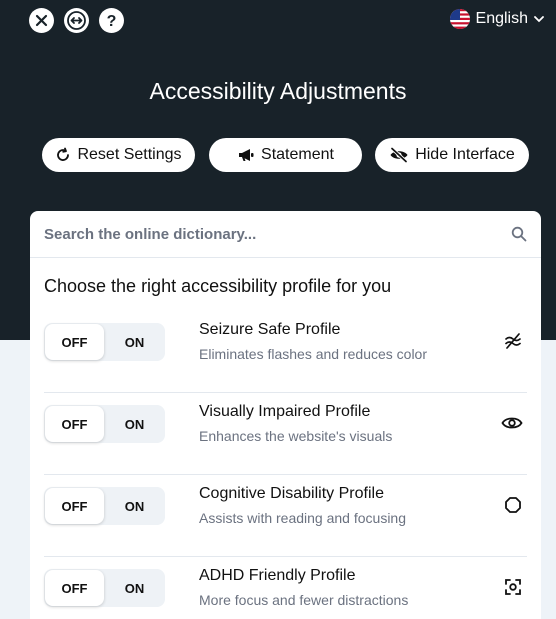 This screenshot has height=619, width=556. I want to click on us-flag-icon, so click(459, 19).